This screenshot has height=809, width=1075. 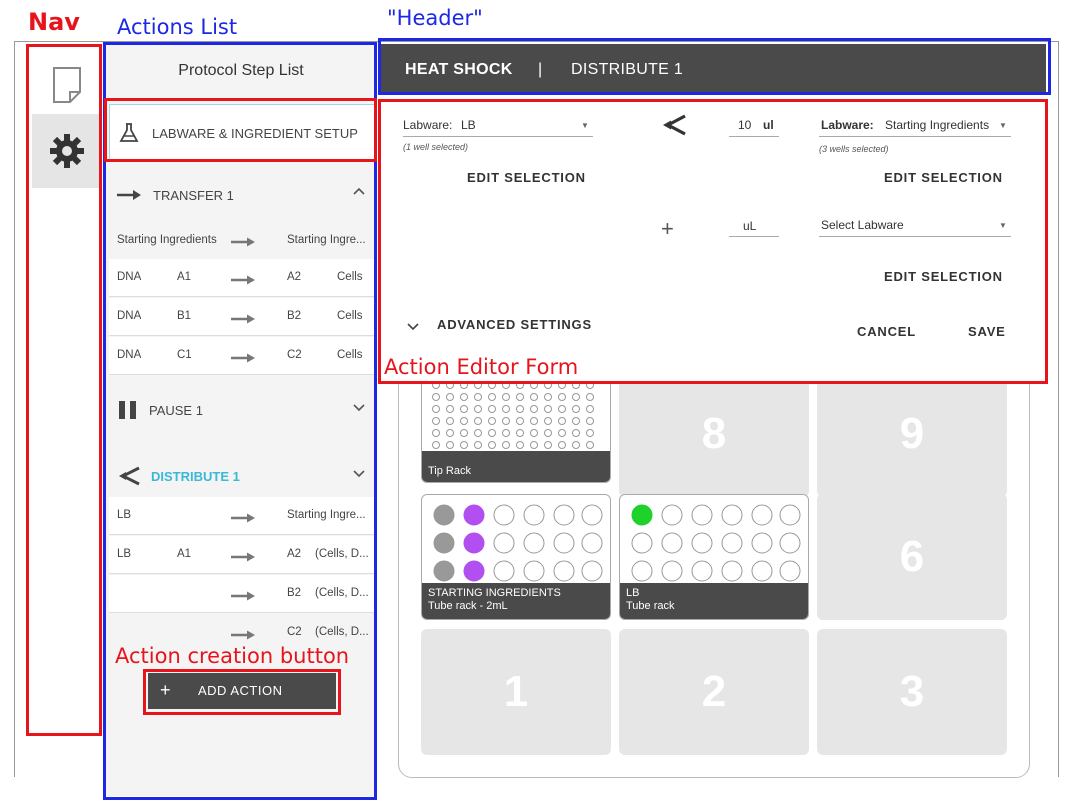 I want to click on deck-slot-9: 9, so click(x=912, y=434).